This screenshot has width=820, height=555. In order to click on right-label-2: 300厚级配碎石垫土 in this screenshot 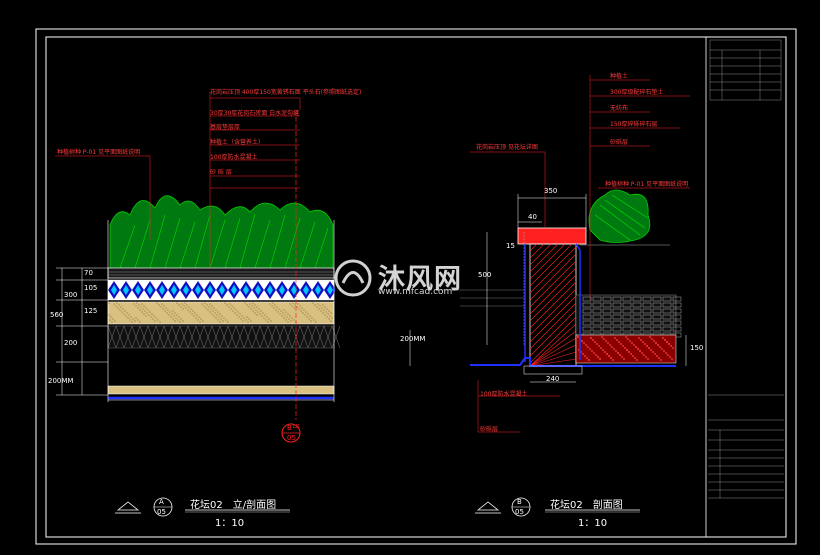, I will do `click(637, 92)`.